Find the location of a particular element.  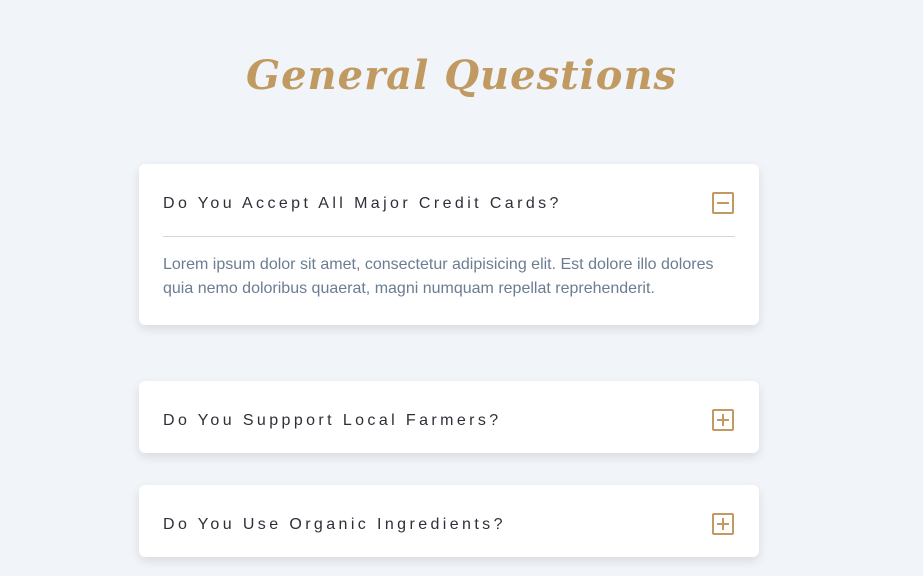

faq-question: Do You Accept All Major Credit Cards? is located at coordinates (362, 203).